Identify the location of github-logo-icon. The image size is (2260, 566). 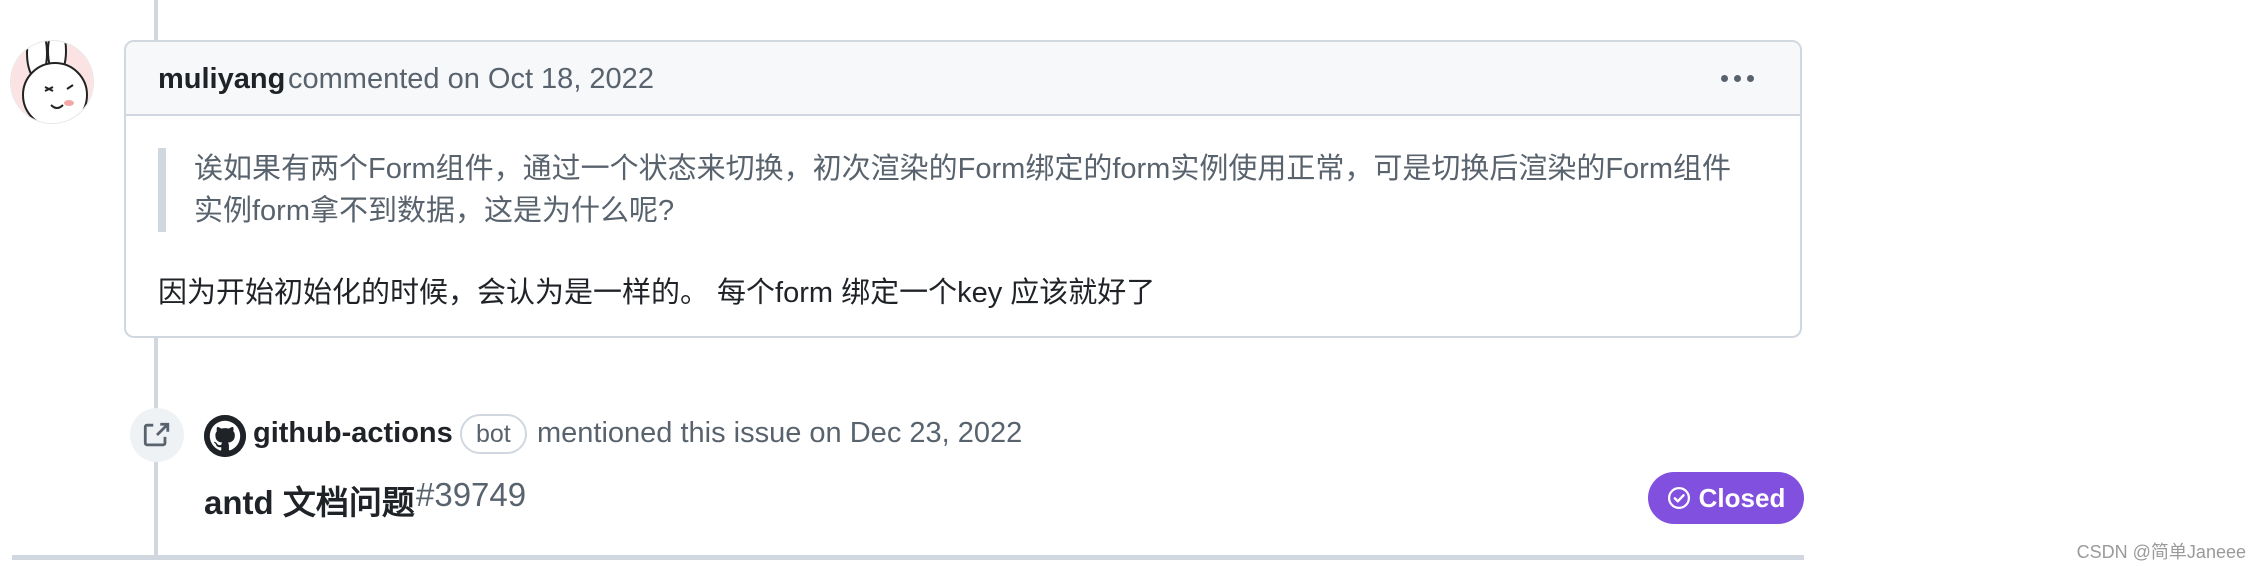
(225, 436).